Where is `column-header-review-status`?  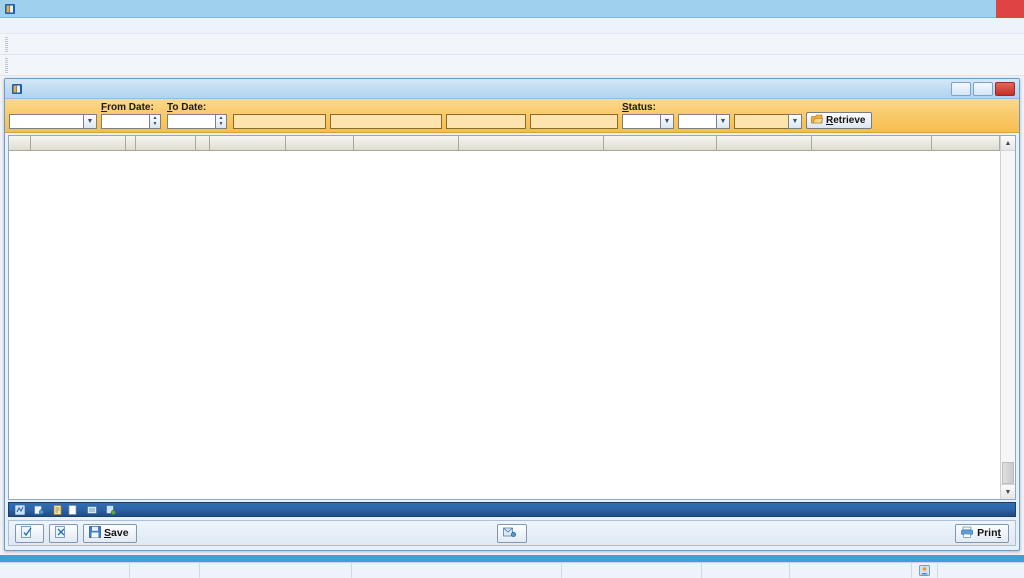
column-header-review-status is located at coordinates (78, 143).